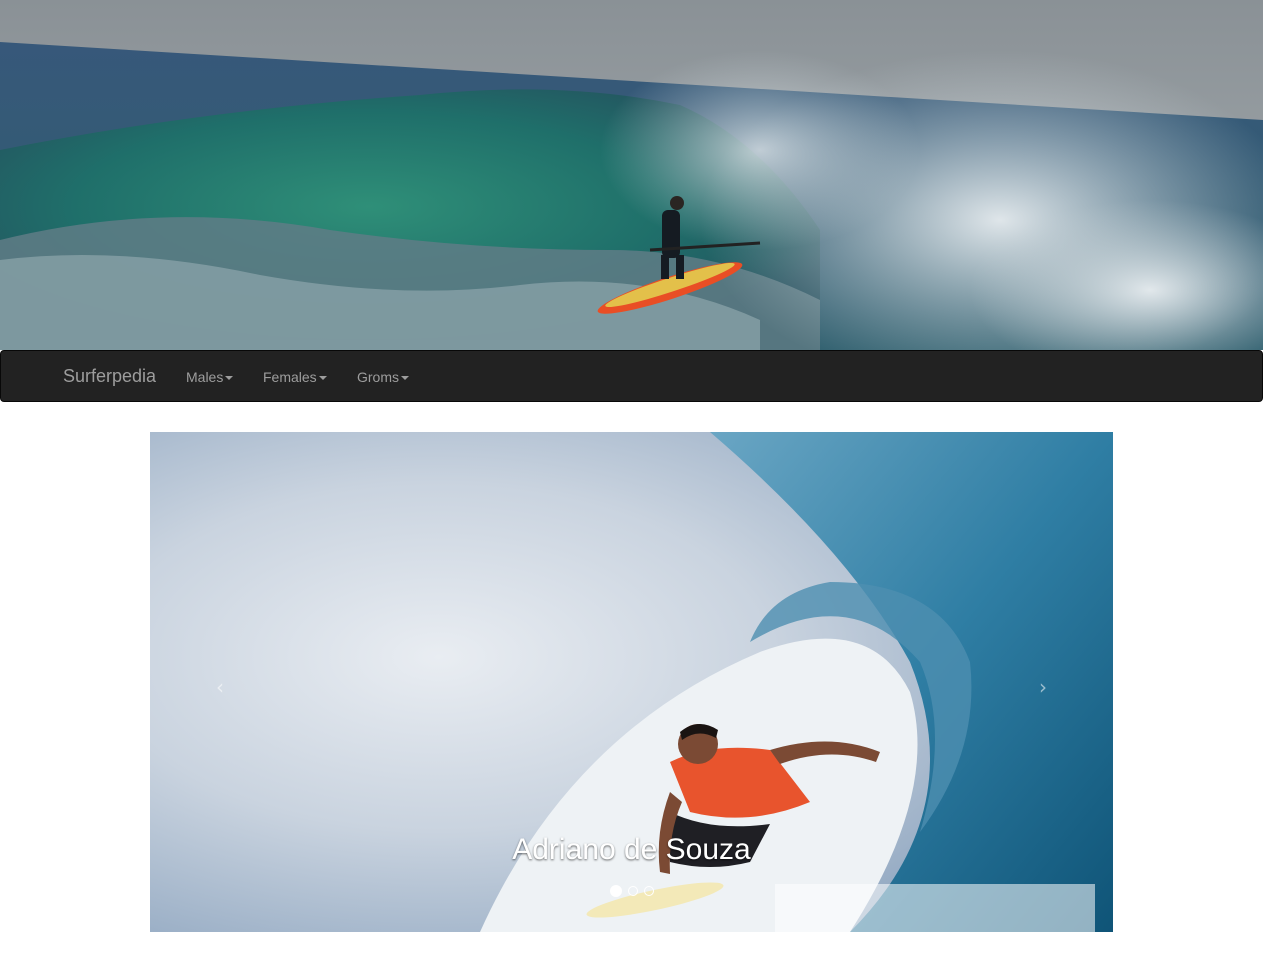 The height and width of the screenshot is (962, 1263). Describe the element at coordinates (109, 376) in the screenshot. I see `brand-link: Surferpedia` at that location.